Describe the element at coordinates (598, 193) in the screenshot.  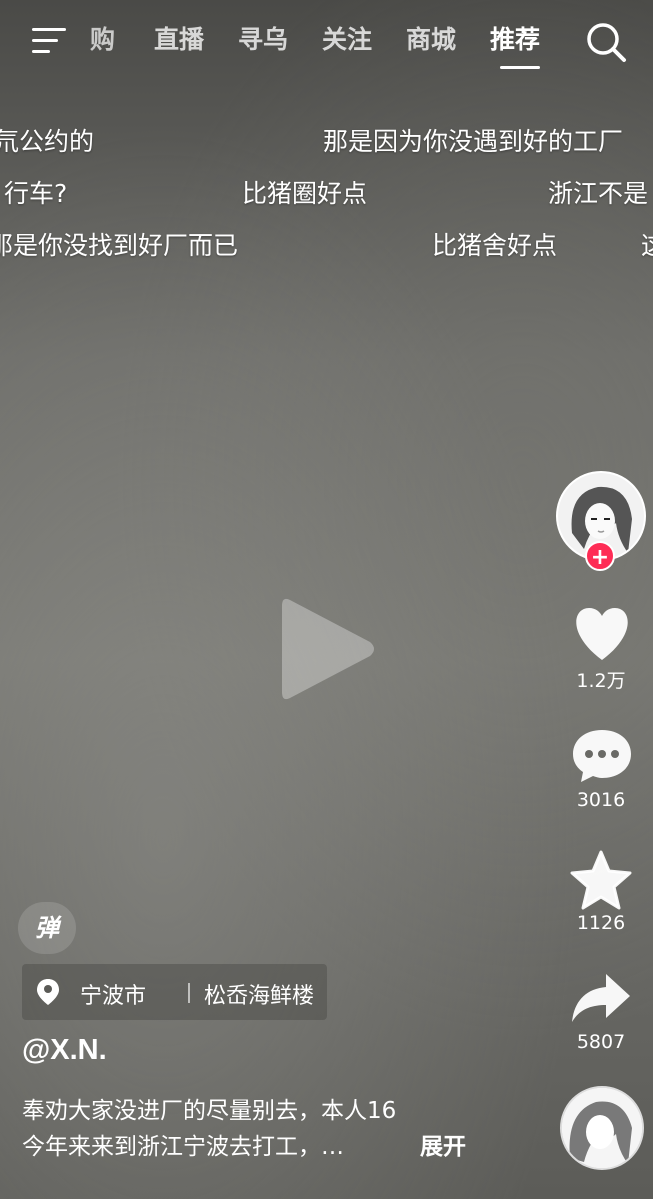
I see `danmaku-item: 浙江不是` at that location.